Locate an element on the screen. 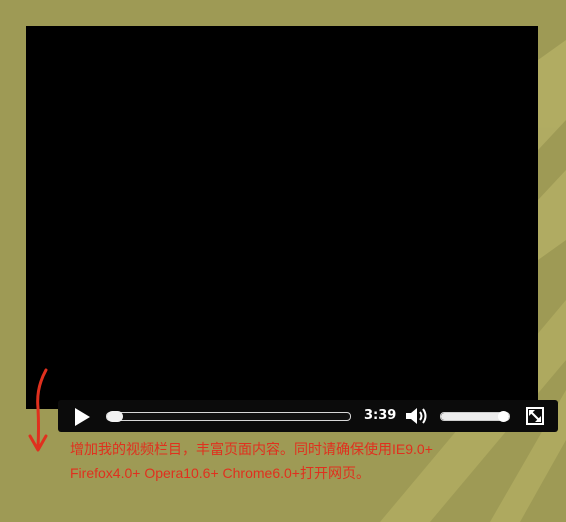 The image size is (566, 522). volume-fill is located at coordinates (473, 416).